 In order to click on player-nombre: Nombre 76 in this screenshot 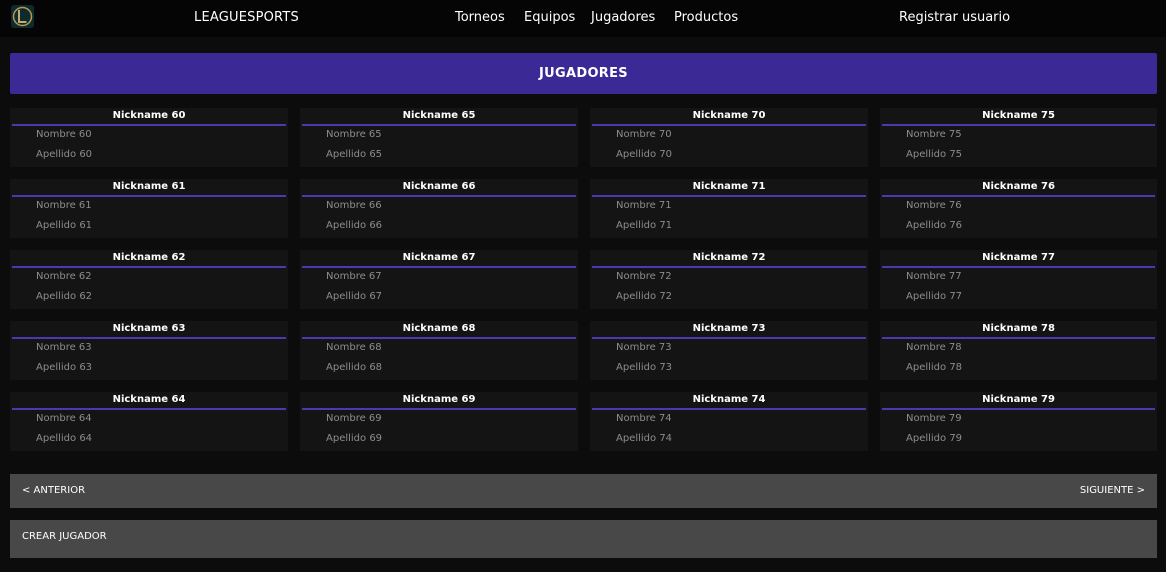, I will do `click(934, 205)`.